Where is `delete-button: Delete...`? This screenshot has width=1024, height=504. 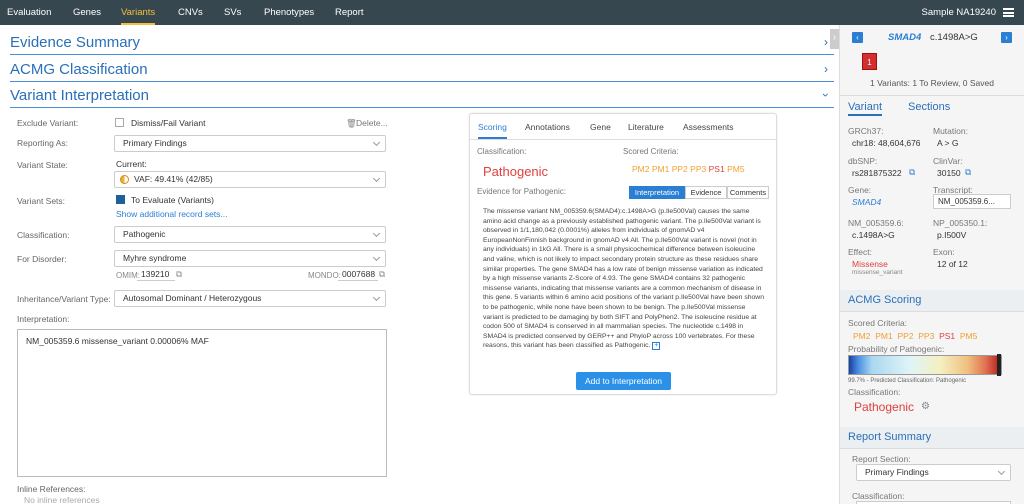 delete-button: Delete... is located at coordinates (372, 123).